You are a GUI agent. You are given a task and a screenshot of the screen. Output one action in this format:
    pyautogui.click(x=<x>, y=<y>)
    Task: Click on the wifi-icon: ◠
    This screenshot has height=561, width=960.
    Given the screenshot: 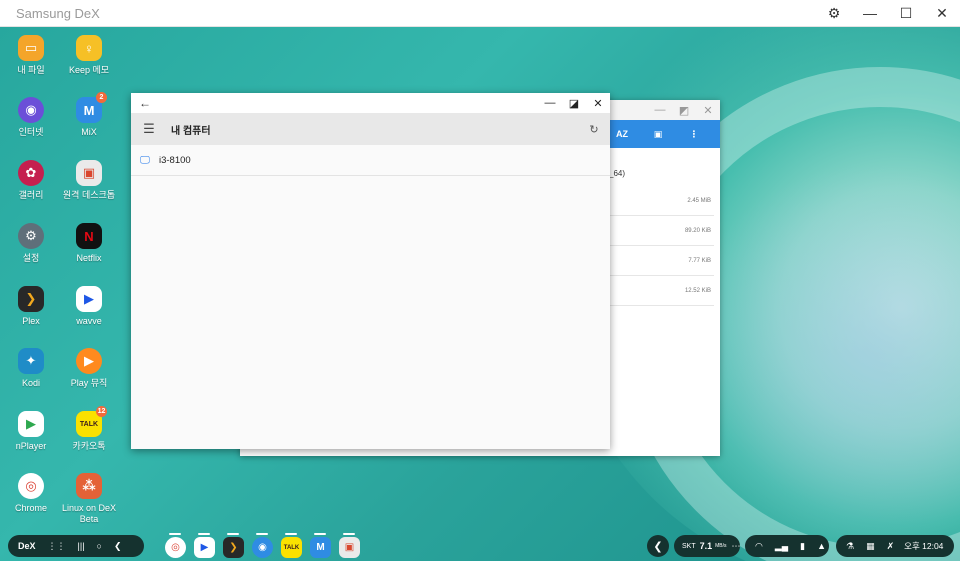 What is the action you would take?
    pyautogui.click(x=759, y=545)
    